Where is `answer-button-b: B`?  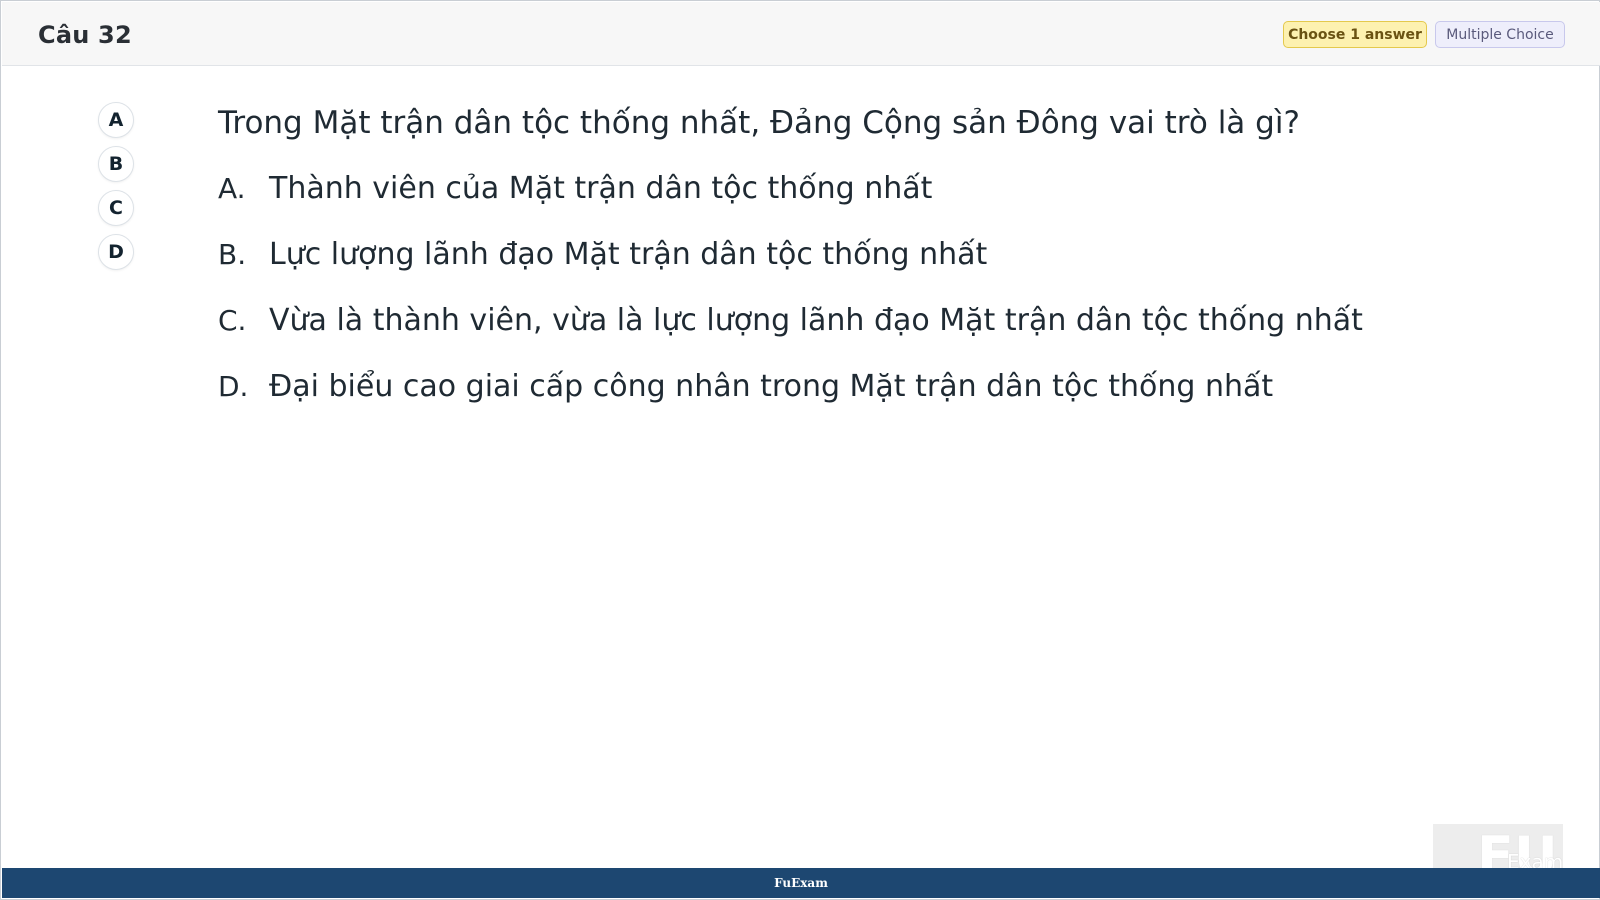 answer-button-b: B is located at coordinates (116, 164).